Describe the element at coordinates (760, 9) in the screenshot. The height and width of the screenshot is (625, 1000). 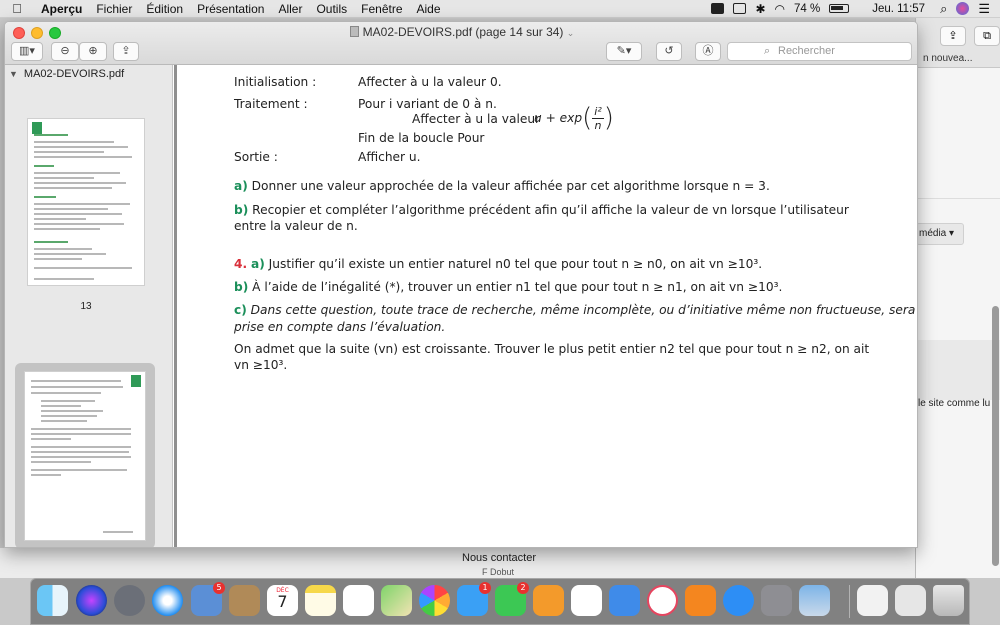
I see `bluetooth-icon: ✱` at that location.